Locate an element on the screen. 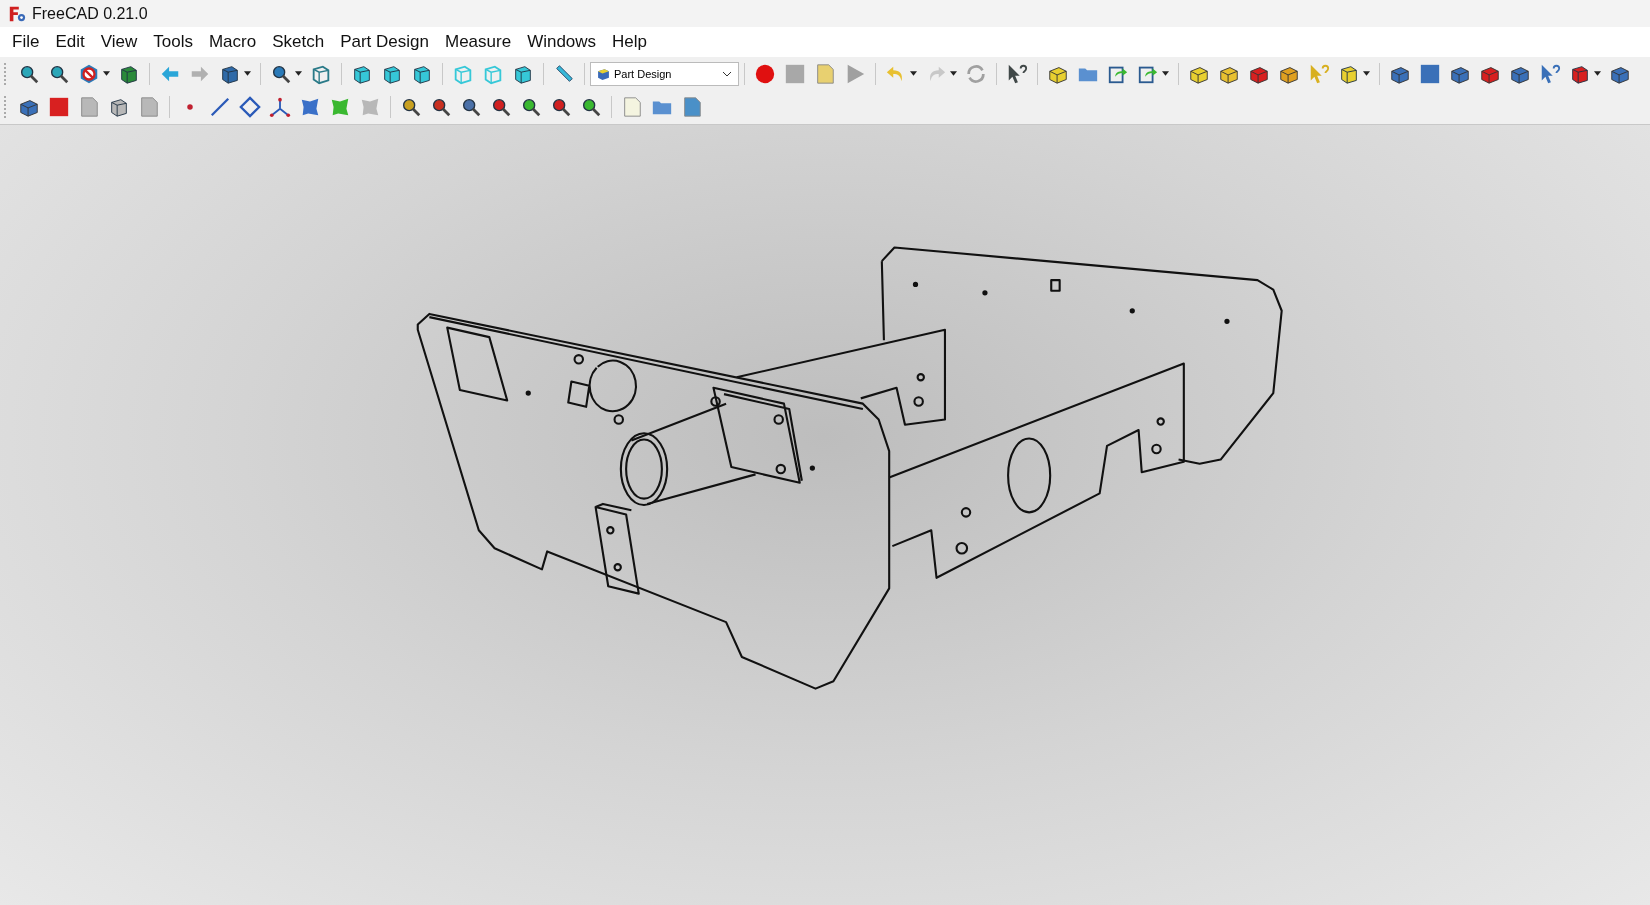  menu-item: Edit is located at coordinates (70, 42).